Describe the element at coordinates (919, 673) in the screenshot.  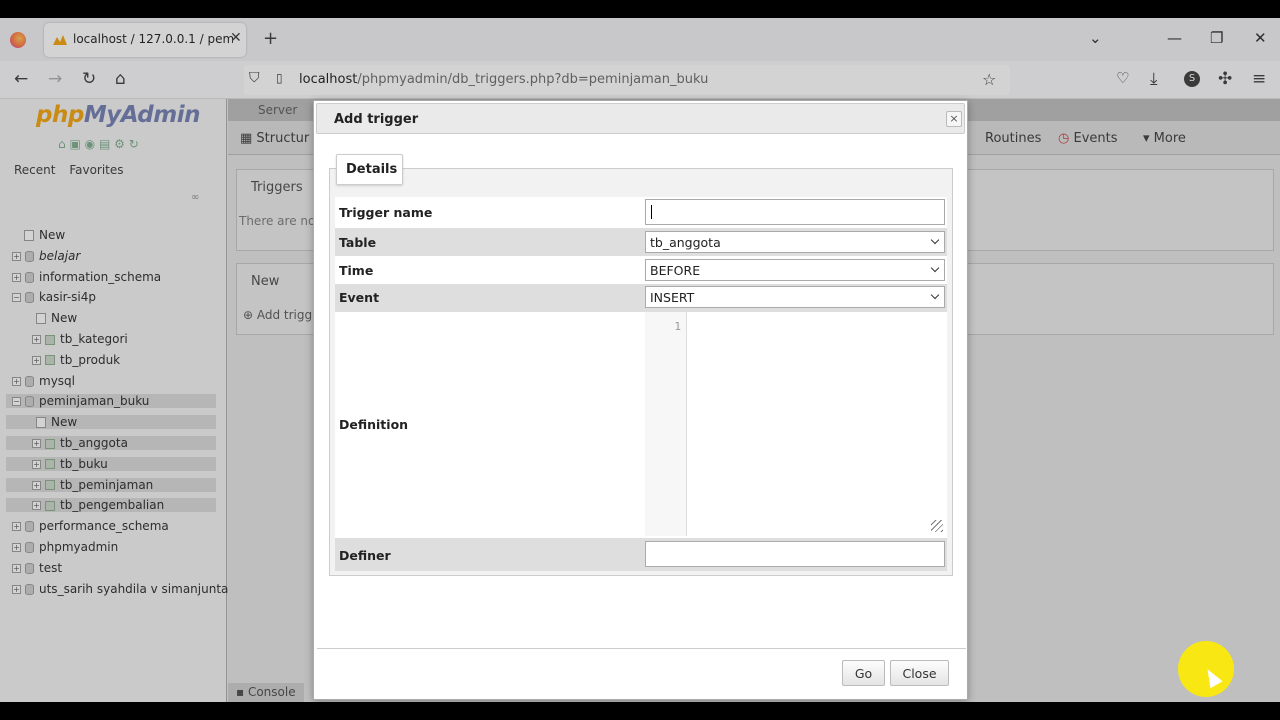
I see `close-button: Close` at that location.